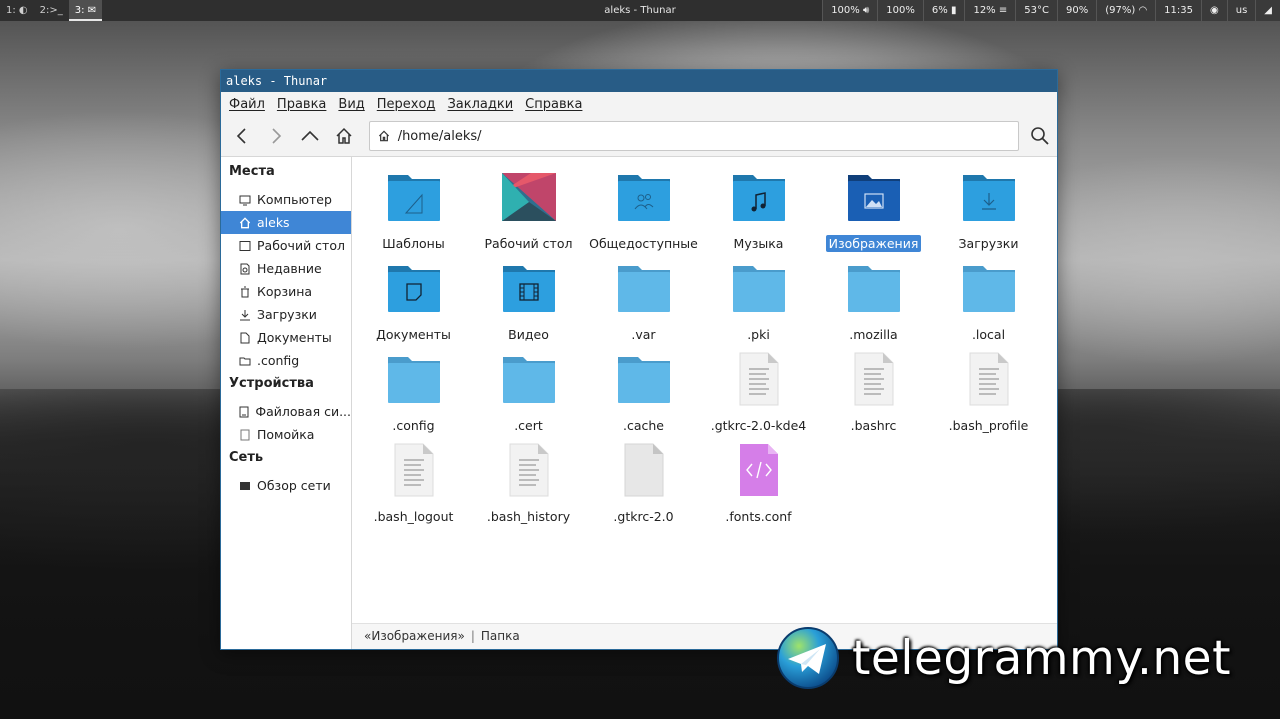  I want to click on eye-icon: ◉, so click(1214, 10).